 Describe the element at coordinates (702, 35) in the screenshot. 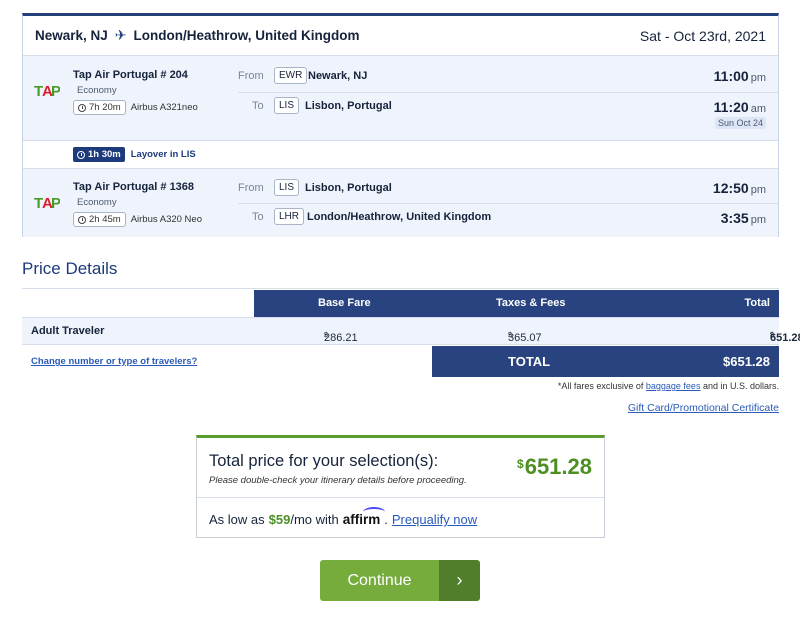

I see `travel-date: Sat - Oct 23rd, 2021` at that location.